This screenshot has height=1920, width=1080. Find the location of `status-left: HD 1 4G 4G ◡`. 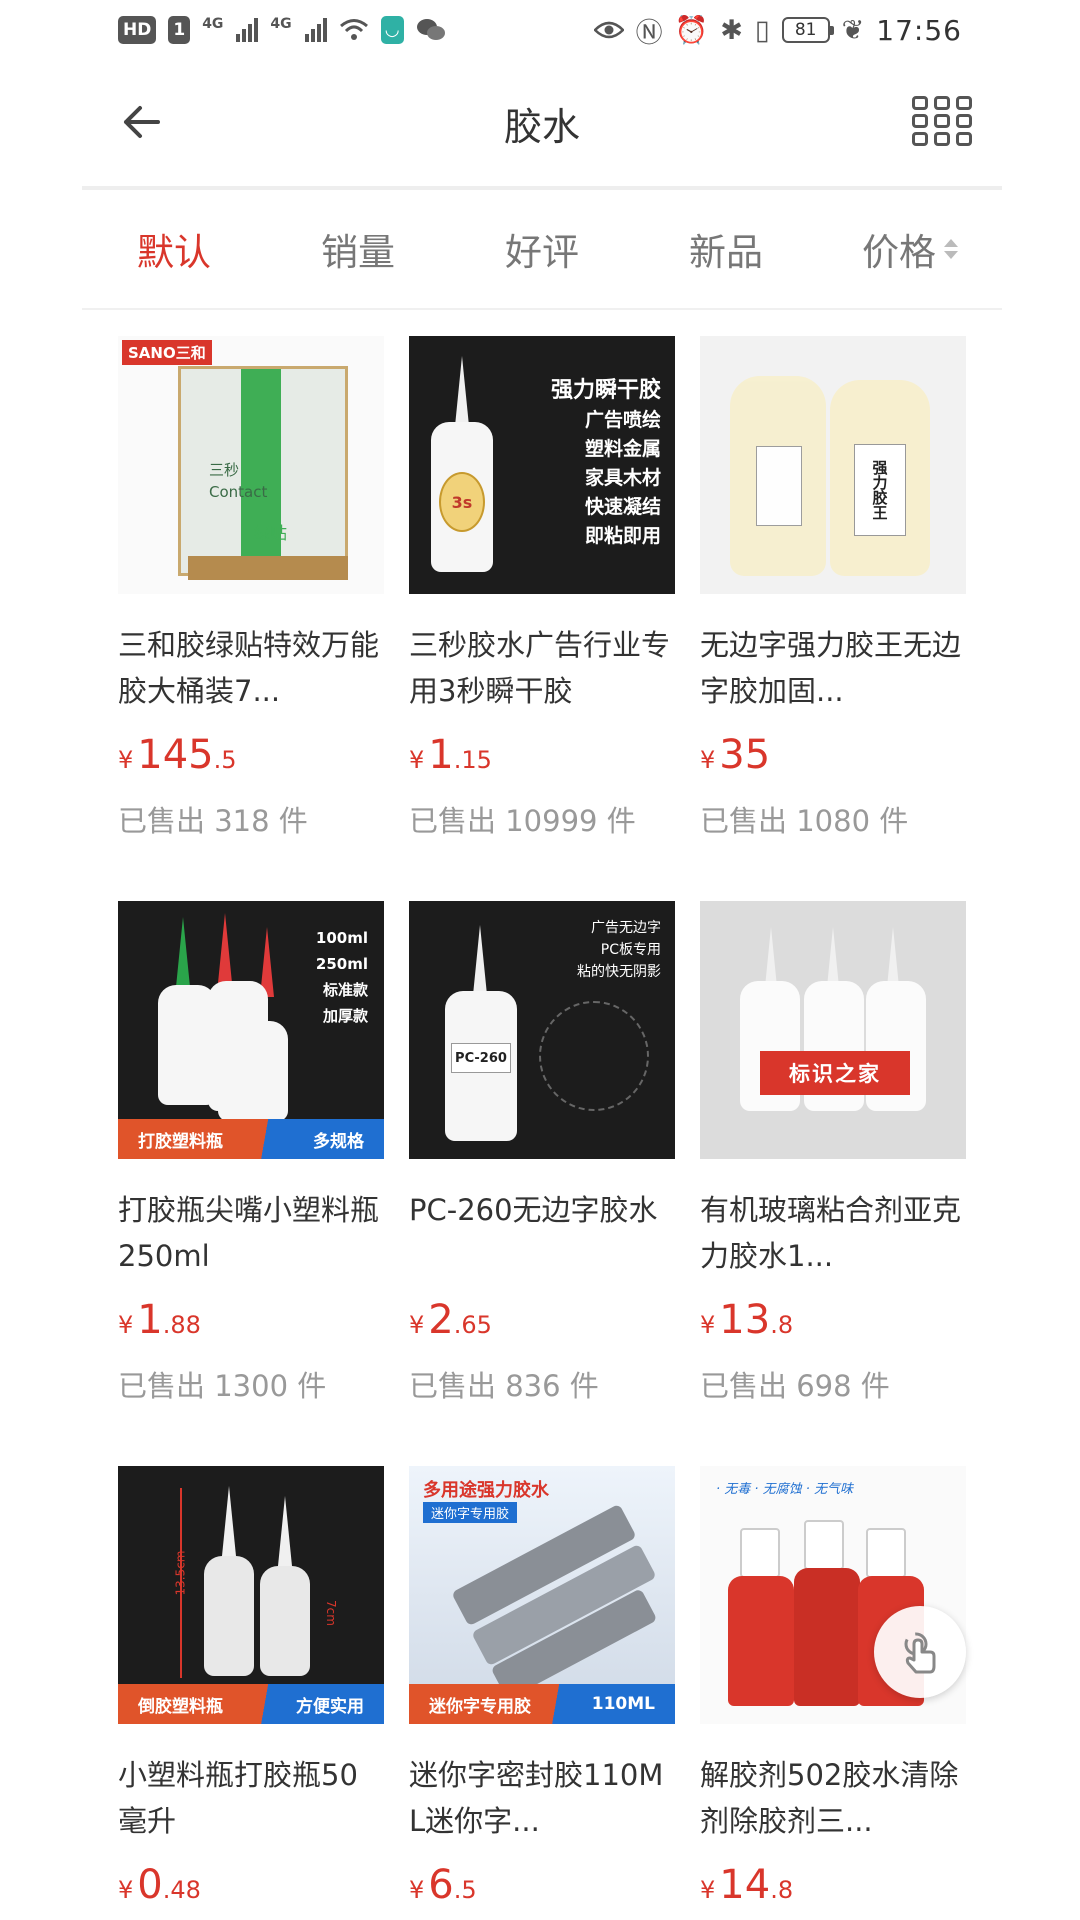

status-left: HD 1 4G 4G ◡ is located at coordinates (282, 30).